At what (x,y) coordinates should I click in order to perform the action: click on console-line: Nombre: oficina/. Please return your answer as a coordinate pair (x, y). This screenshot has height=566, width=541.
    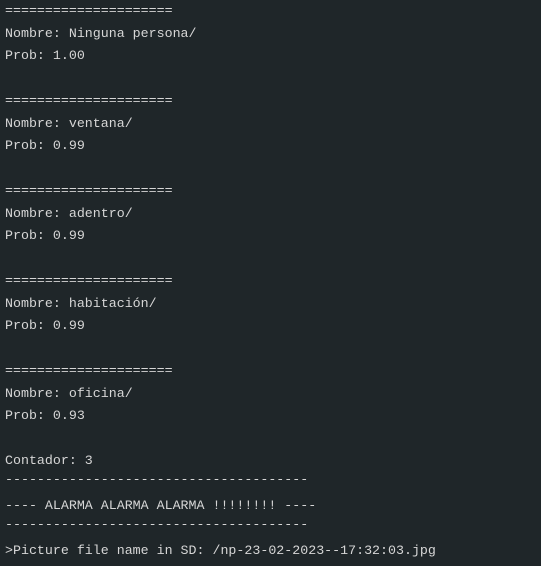
    Looking at the image, I should click on (69, 393).